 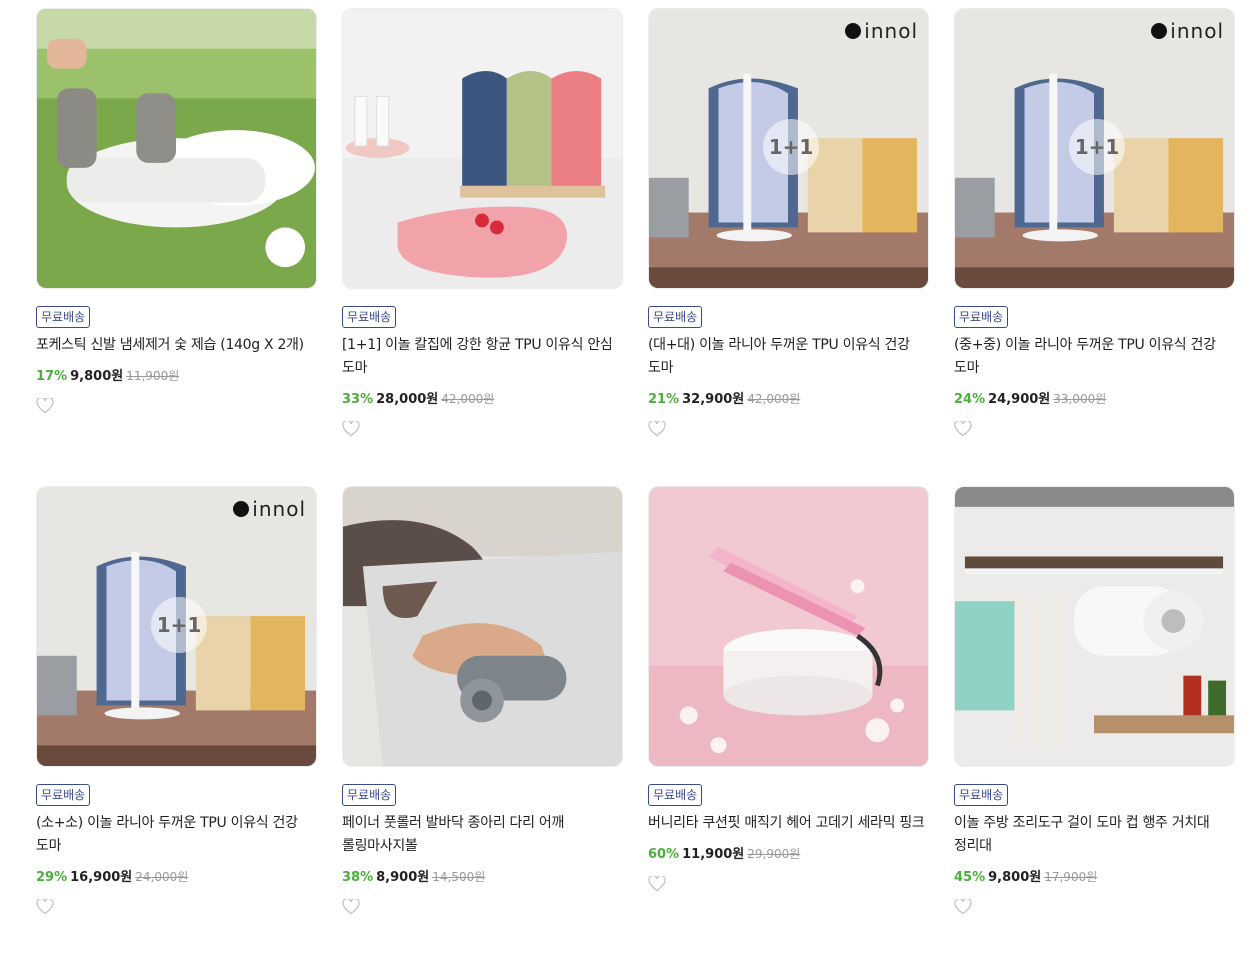 I want to click on original-price: 24,000원, so click(x=162, y=877).